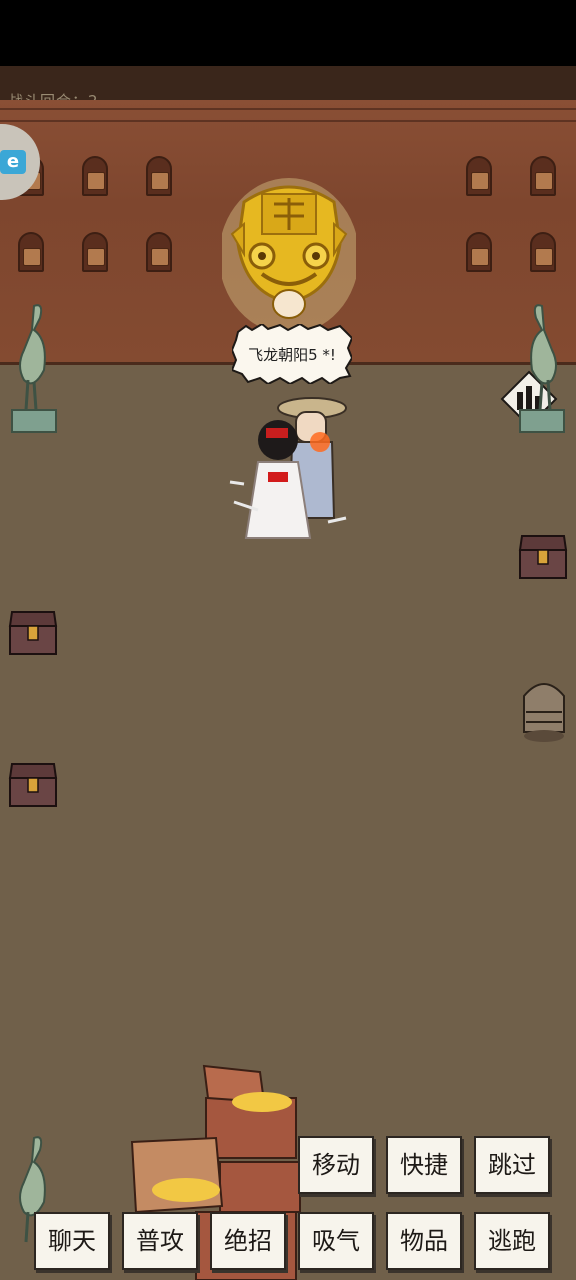 Image resolution: width=576 pixels, height=1280 pixels. What do you see at coordinates (248, 1241) in the screenshot?
I see `special-move-button: 绝招` at bounding box center [248, 1241].